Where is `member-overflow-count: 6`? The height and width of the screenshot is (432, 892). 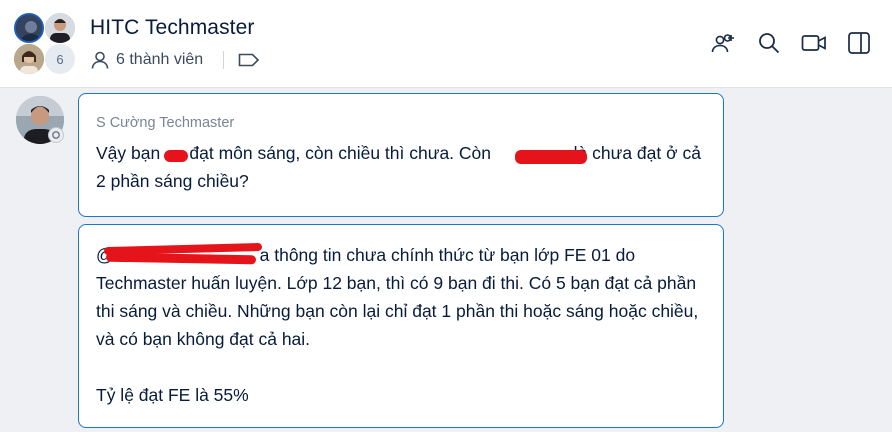
member-overflow-count: 6 is located at coordinates (60, 59).